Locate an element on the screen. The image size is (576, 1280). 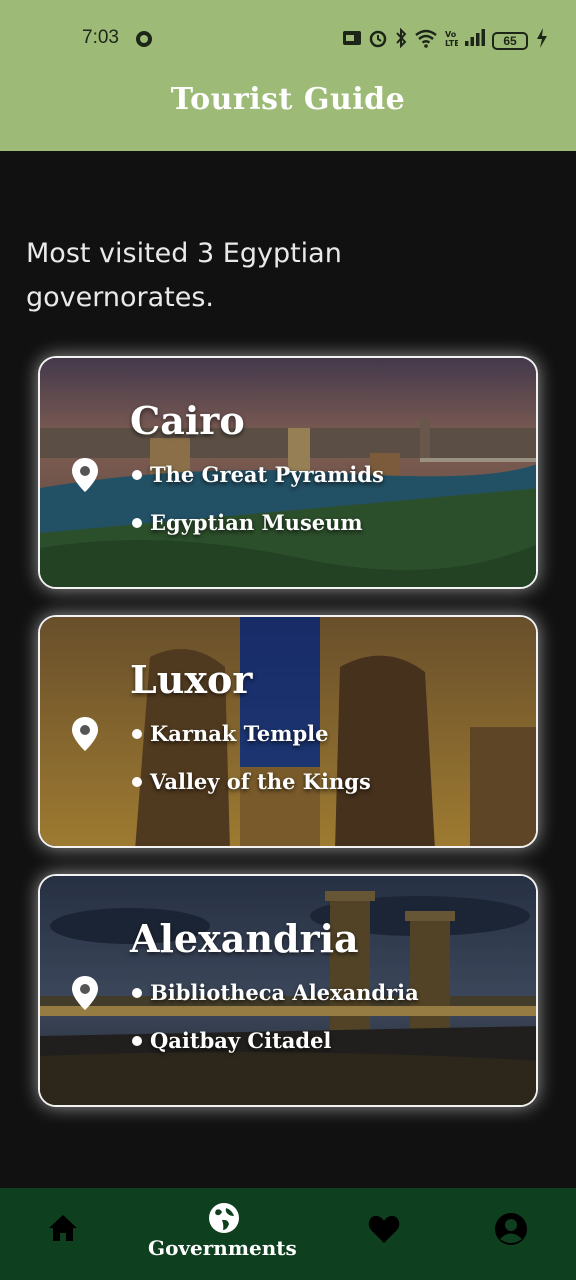
bluetooth-icon is located at coordinates (401, 40).